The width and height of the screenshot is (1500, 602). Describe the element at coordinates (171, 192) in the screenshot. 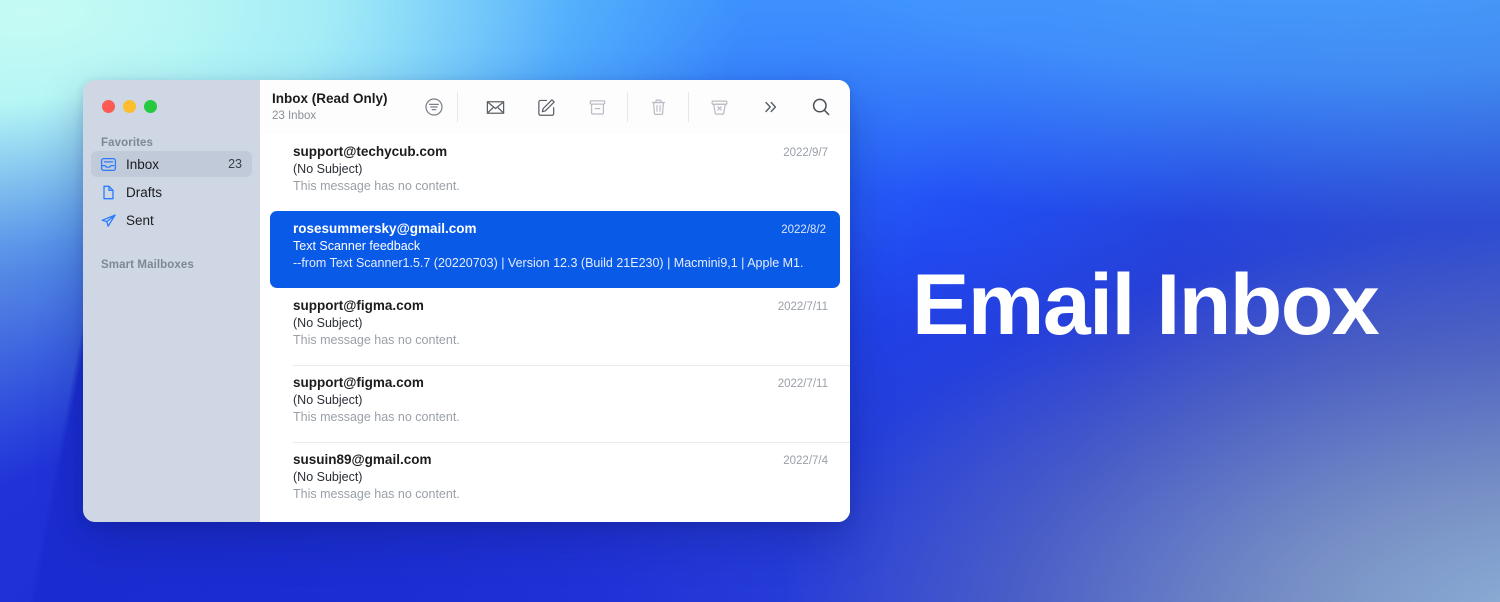

I see `sidebar-item-drafts: Drafts` at that location.